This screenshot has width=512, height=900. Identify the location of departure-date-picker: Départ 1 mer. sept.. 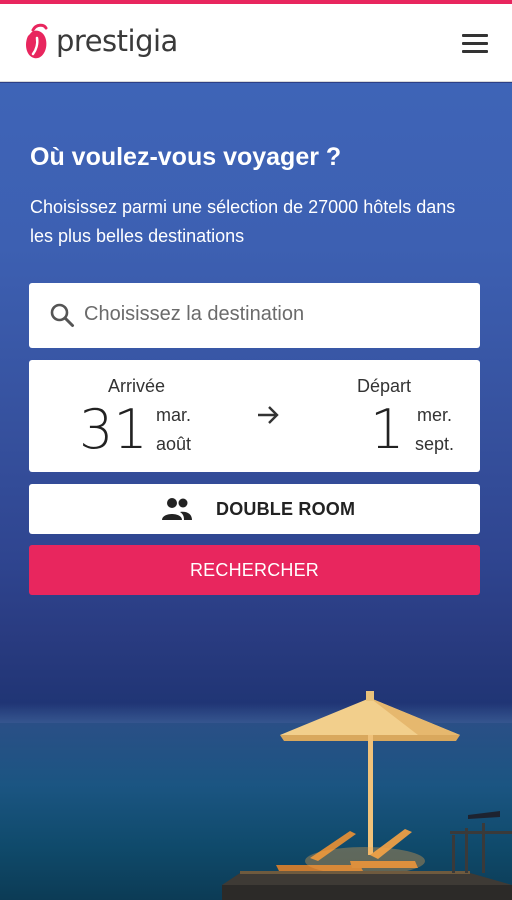
(394, 416).